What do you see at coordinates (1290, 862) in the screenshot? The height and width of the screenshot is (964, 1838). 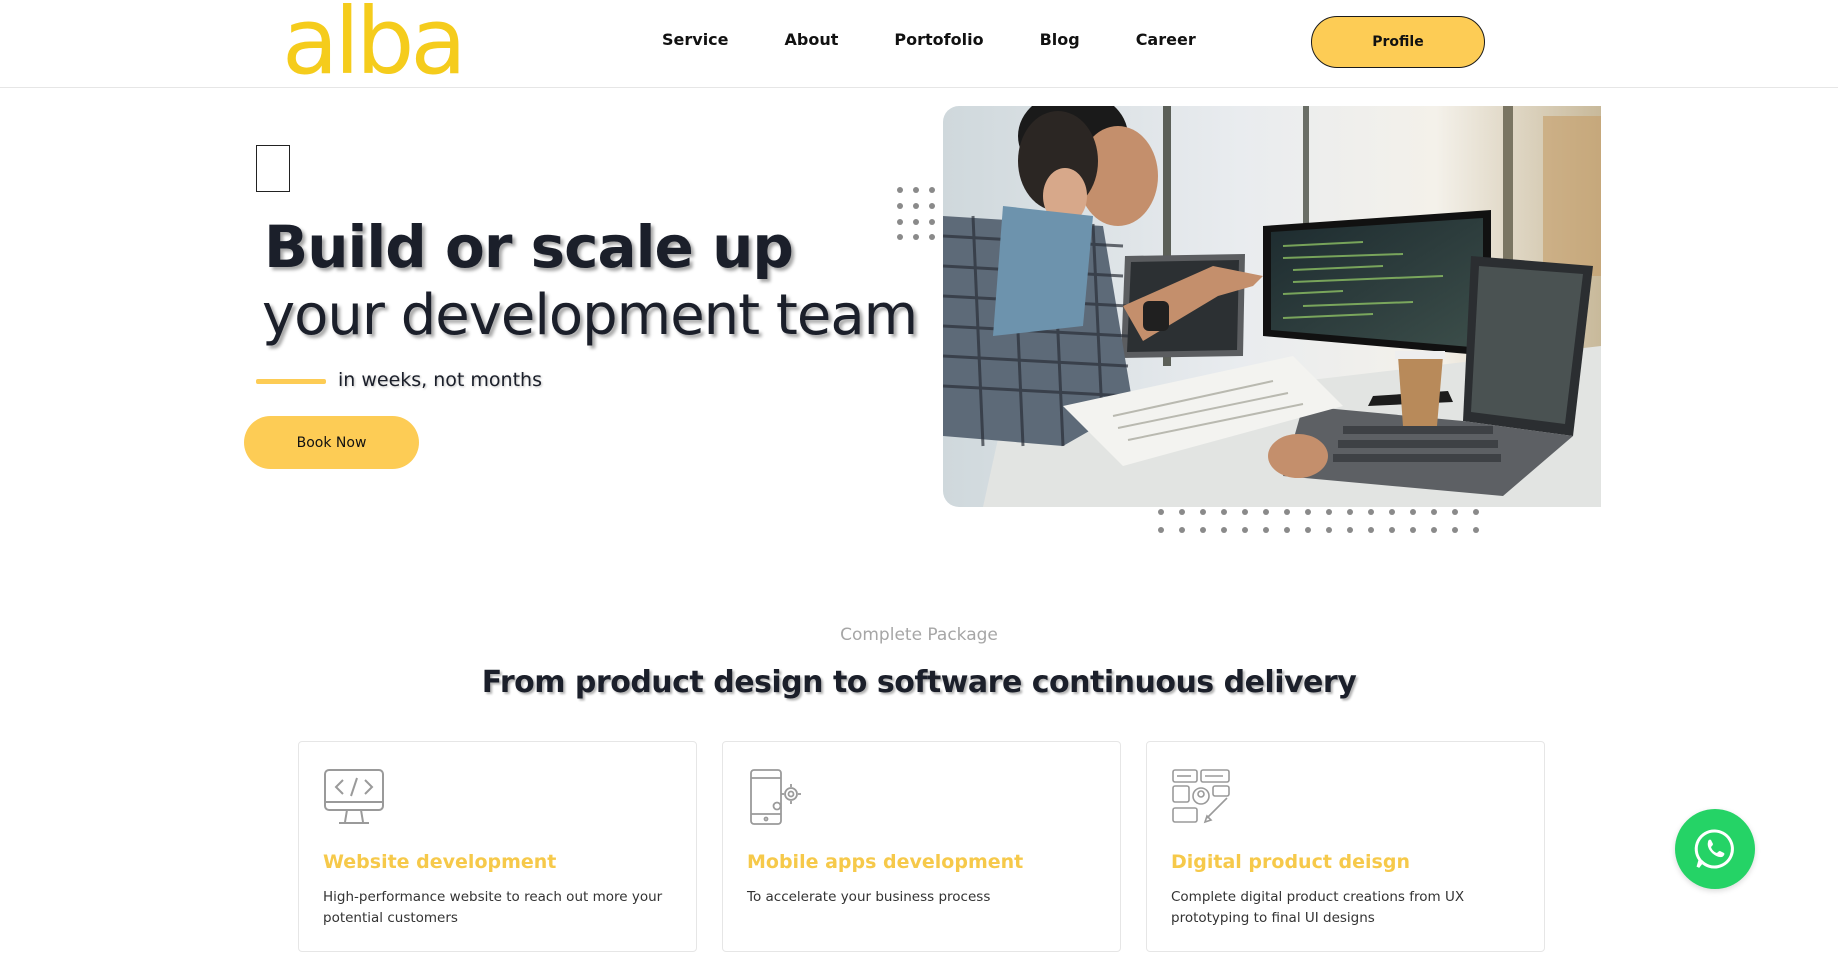 I see `card-title: Digital product deisgn` at bounding box center [1290, 862].